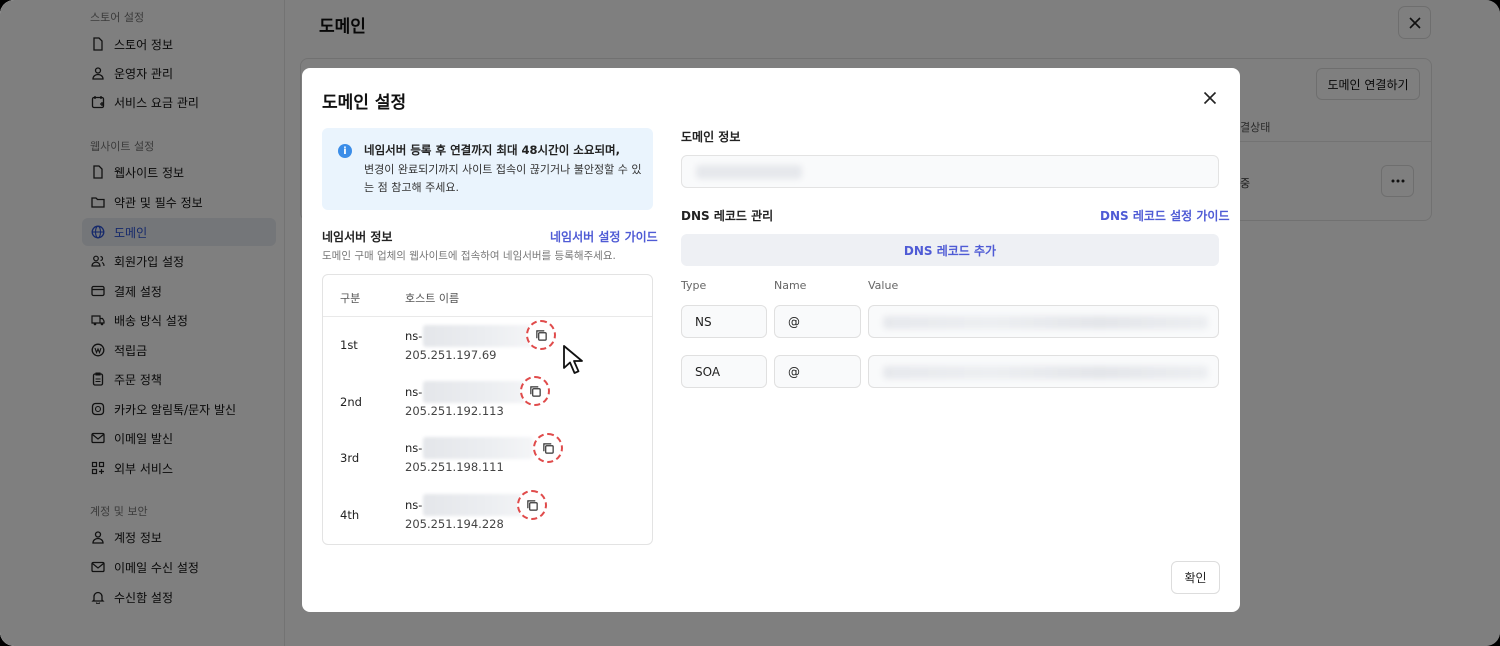 This screenshot has height=646, width=1500. Describe the element at coordinates (432, 298) in the screenshot. I see `column-header-host: 호스트 이름` at that location.